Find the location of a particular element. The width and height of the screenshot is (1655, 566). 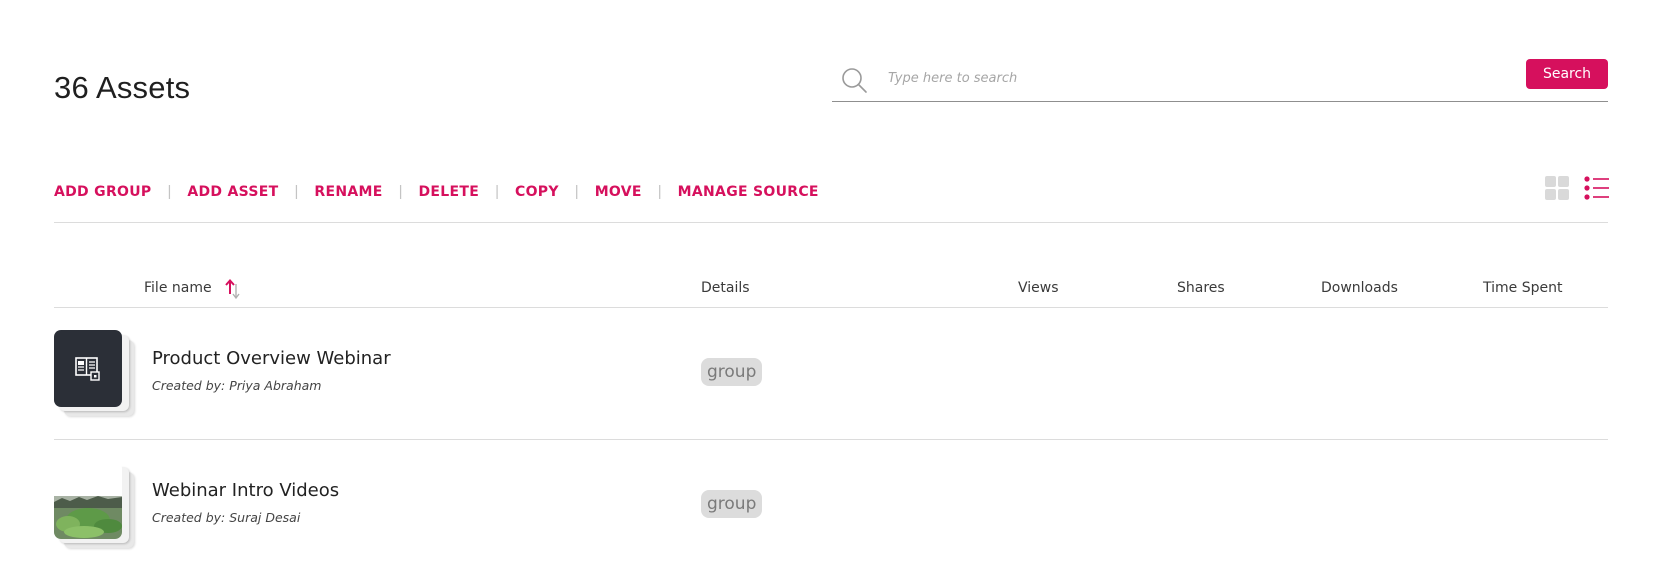

search-bar: Search is located at coordinates (1220, 79).